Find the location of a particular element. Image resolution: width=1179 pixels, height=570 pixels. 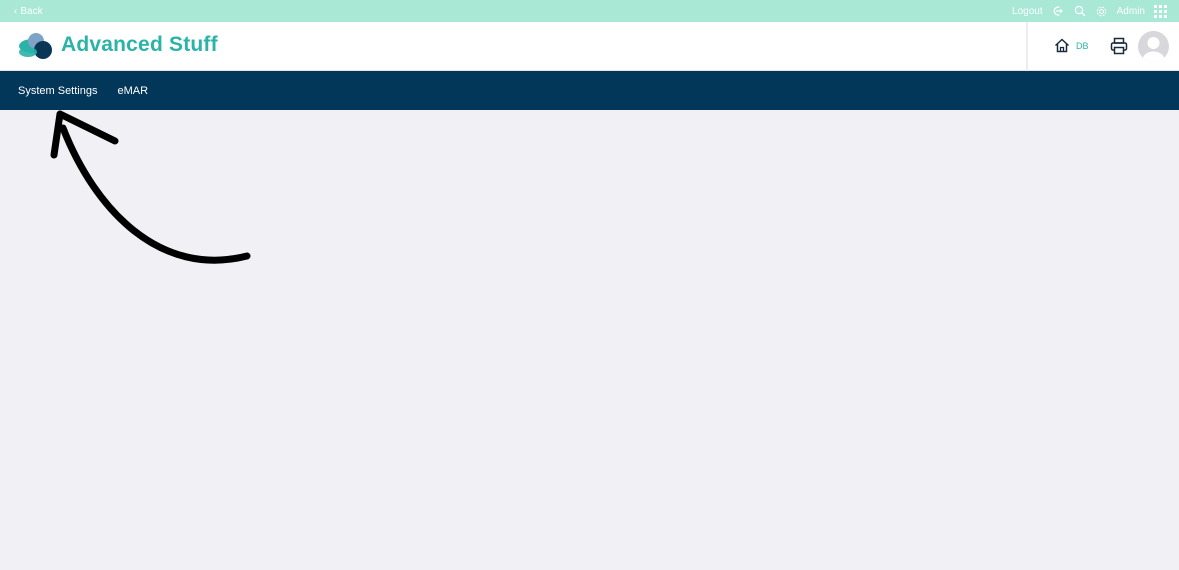

back-link: ‹ Back is located at coordinates (28, 11).